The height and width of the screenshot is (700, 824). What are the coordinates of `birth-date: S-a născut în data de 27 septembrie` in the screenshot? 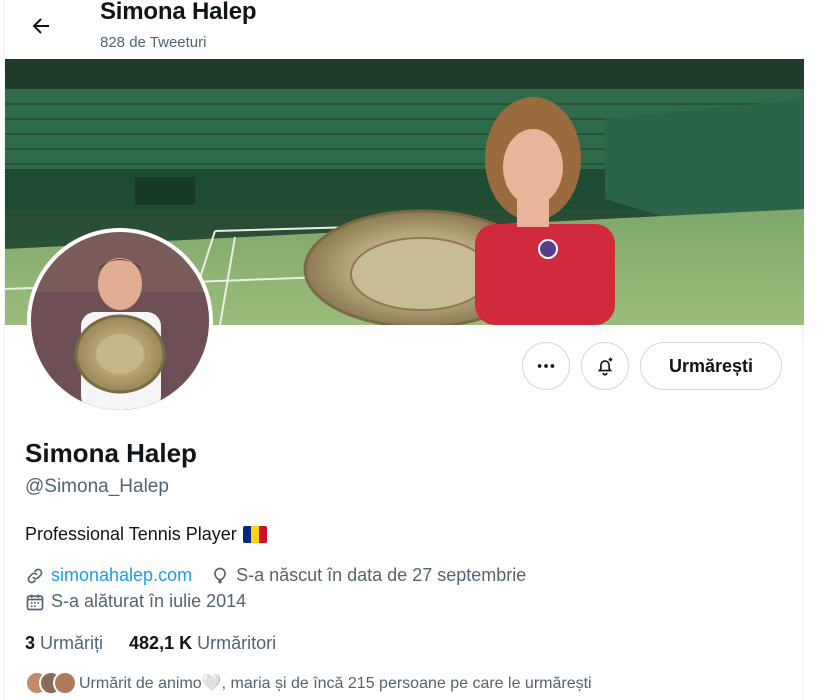 It's located at (381, 575).